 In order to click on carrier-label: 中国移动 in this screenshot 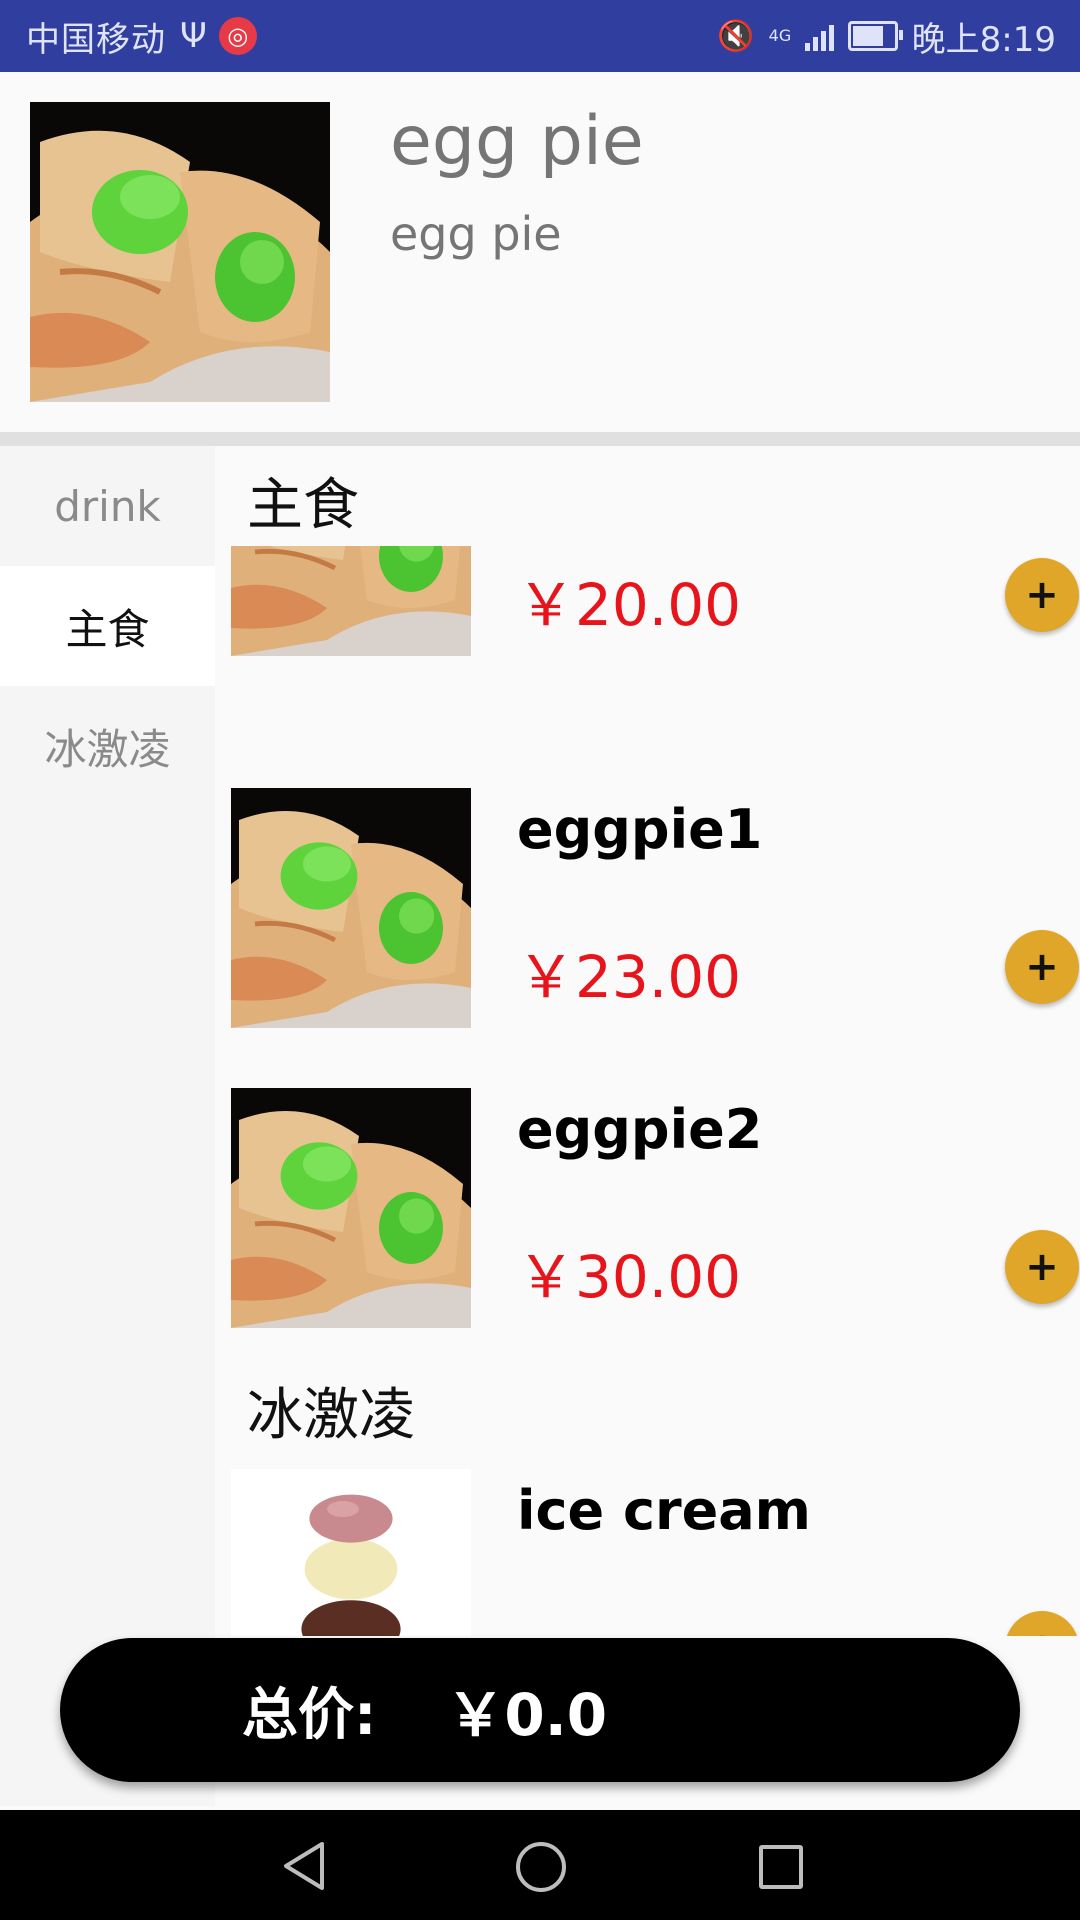, I will do `click(96, 39)`.